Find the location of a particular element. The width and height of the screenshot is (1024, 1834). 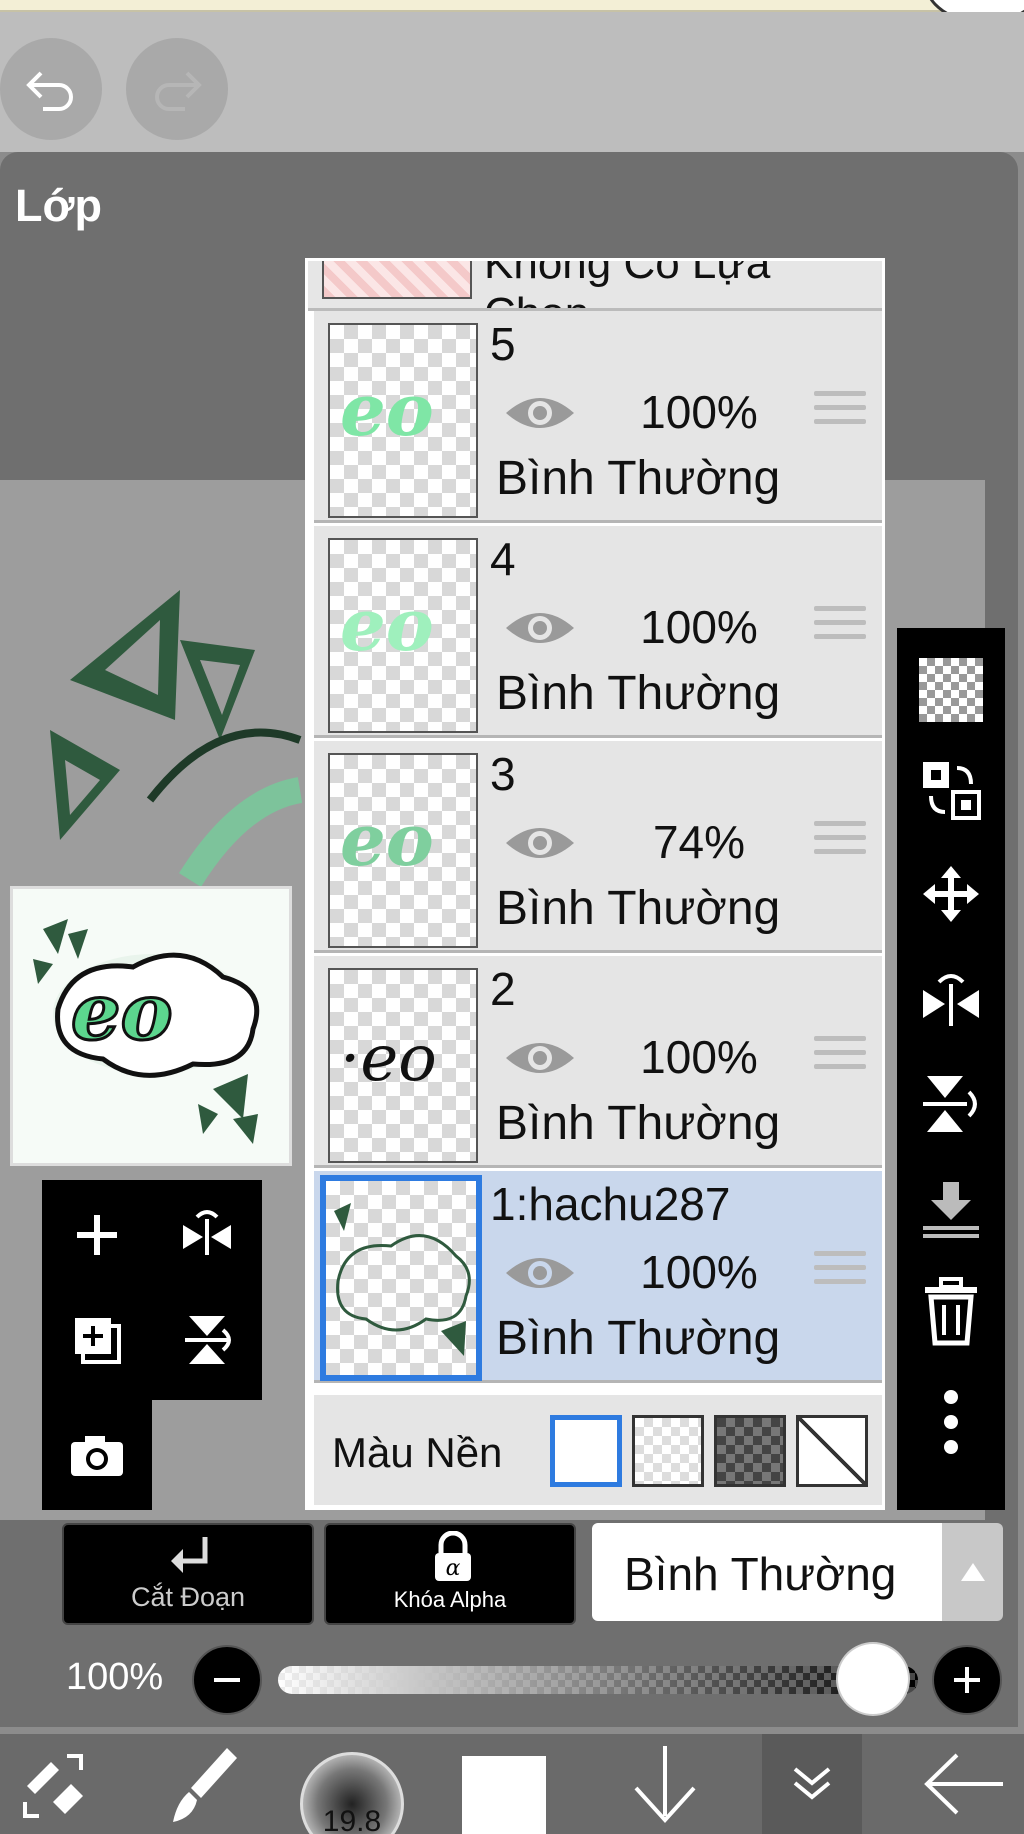

undo-icon is located at coordinates (49, 91).